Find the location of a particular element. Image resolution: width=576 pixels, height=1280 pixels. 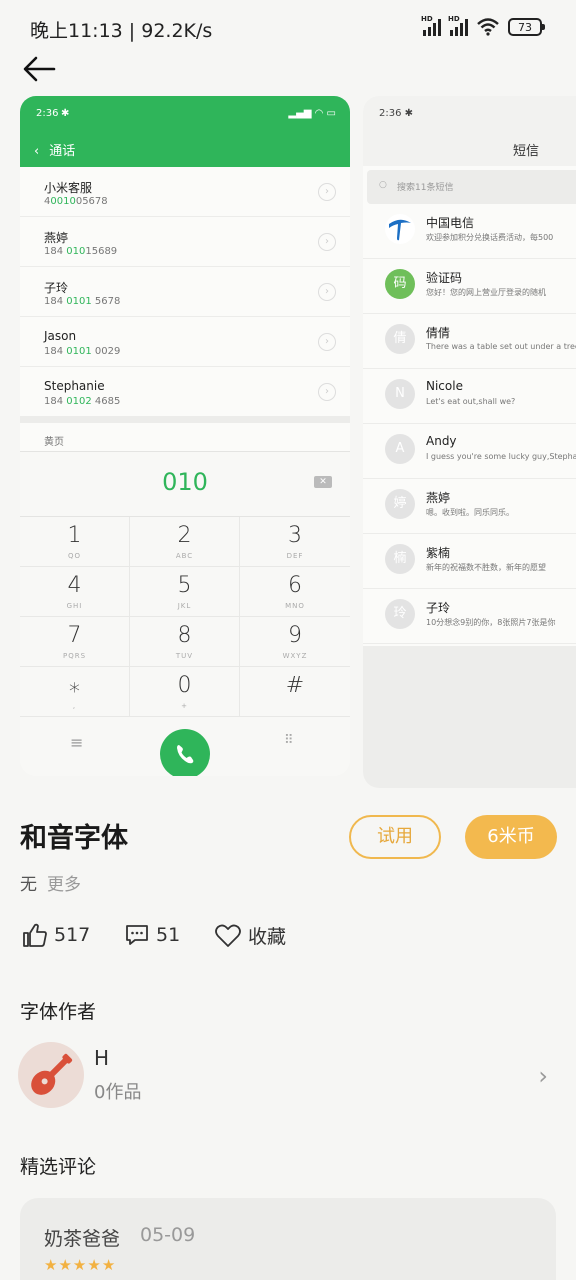

more-link: 更多 is located at coordinates (64, 885).